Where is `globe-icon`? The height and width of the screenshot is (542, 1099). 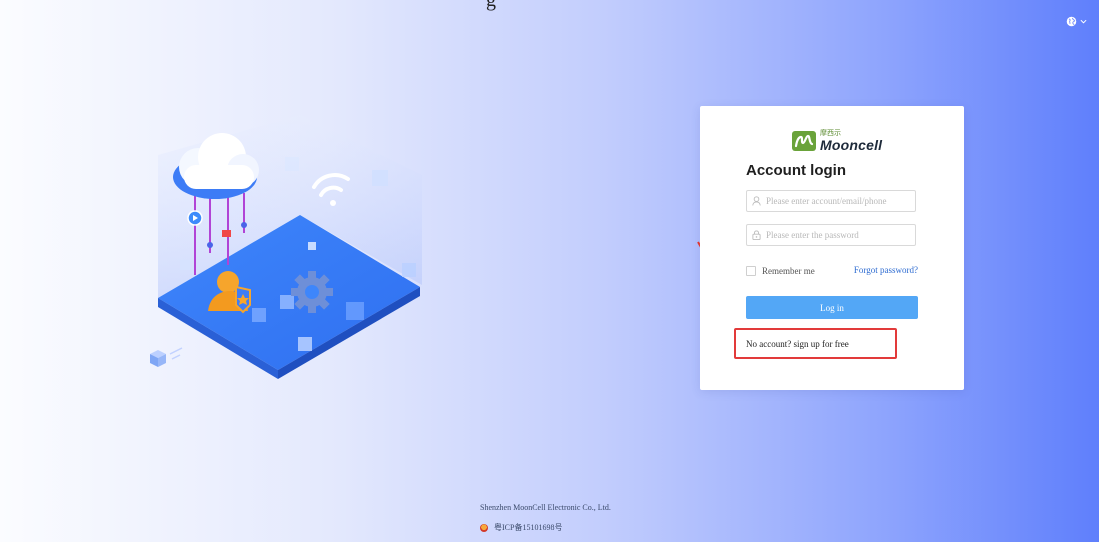 globe-icon is located at coordinates (1071, 21).